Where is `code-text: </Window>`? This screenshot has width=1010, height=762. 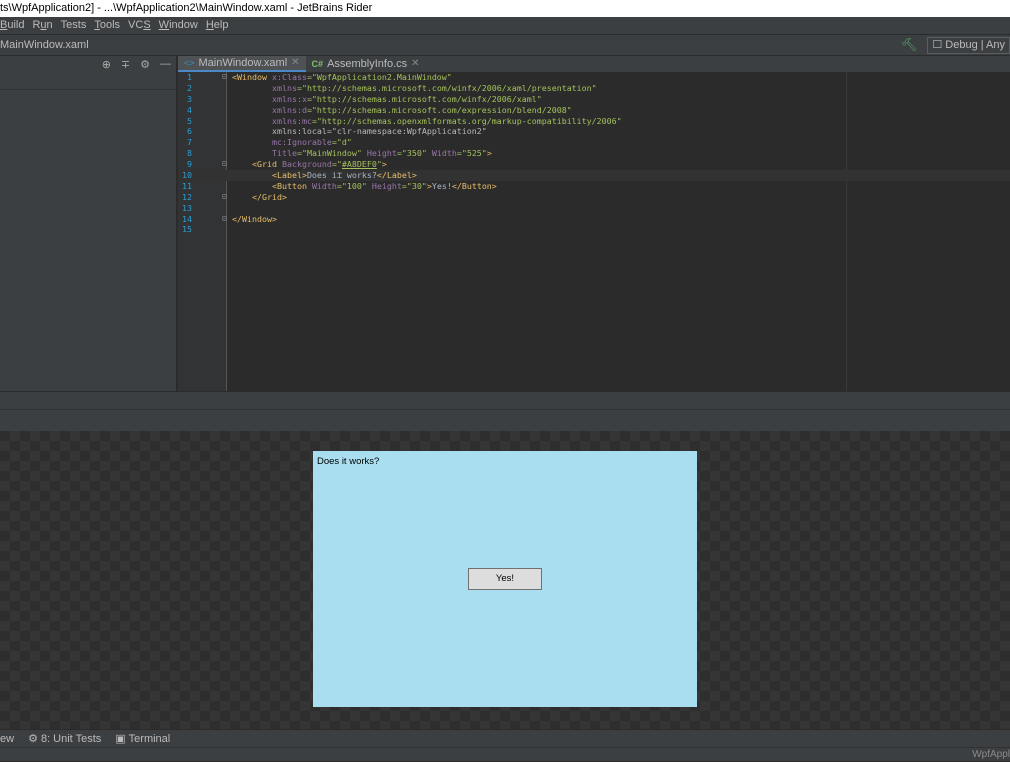 code-text: </Window> is located at coordinates (254, 219).